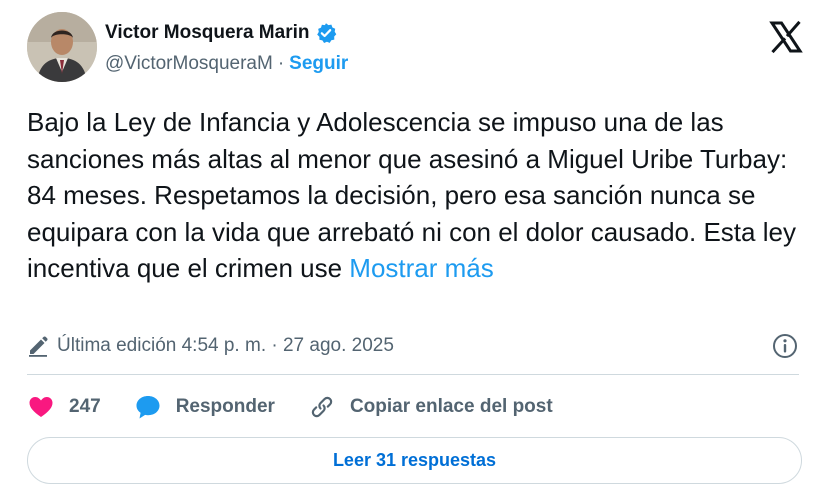 The image size is (825, 504). What do you see at coordinates (322, 407) in the screenshot?
I see `link-icon` at bounding box center [322, 407].